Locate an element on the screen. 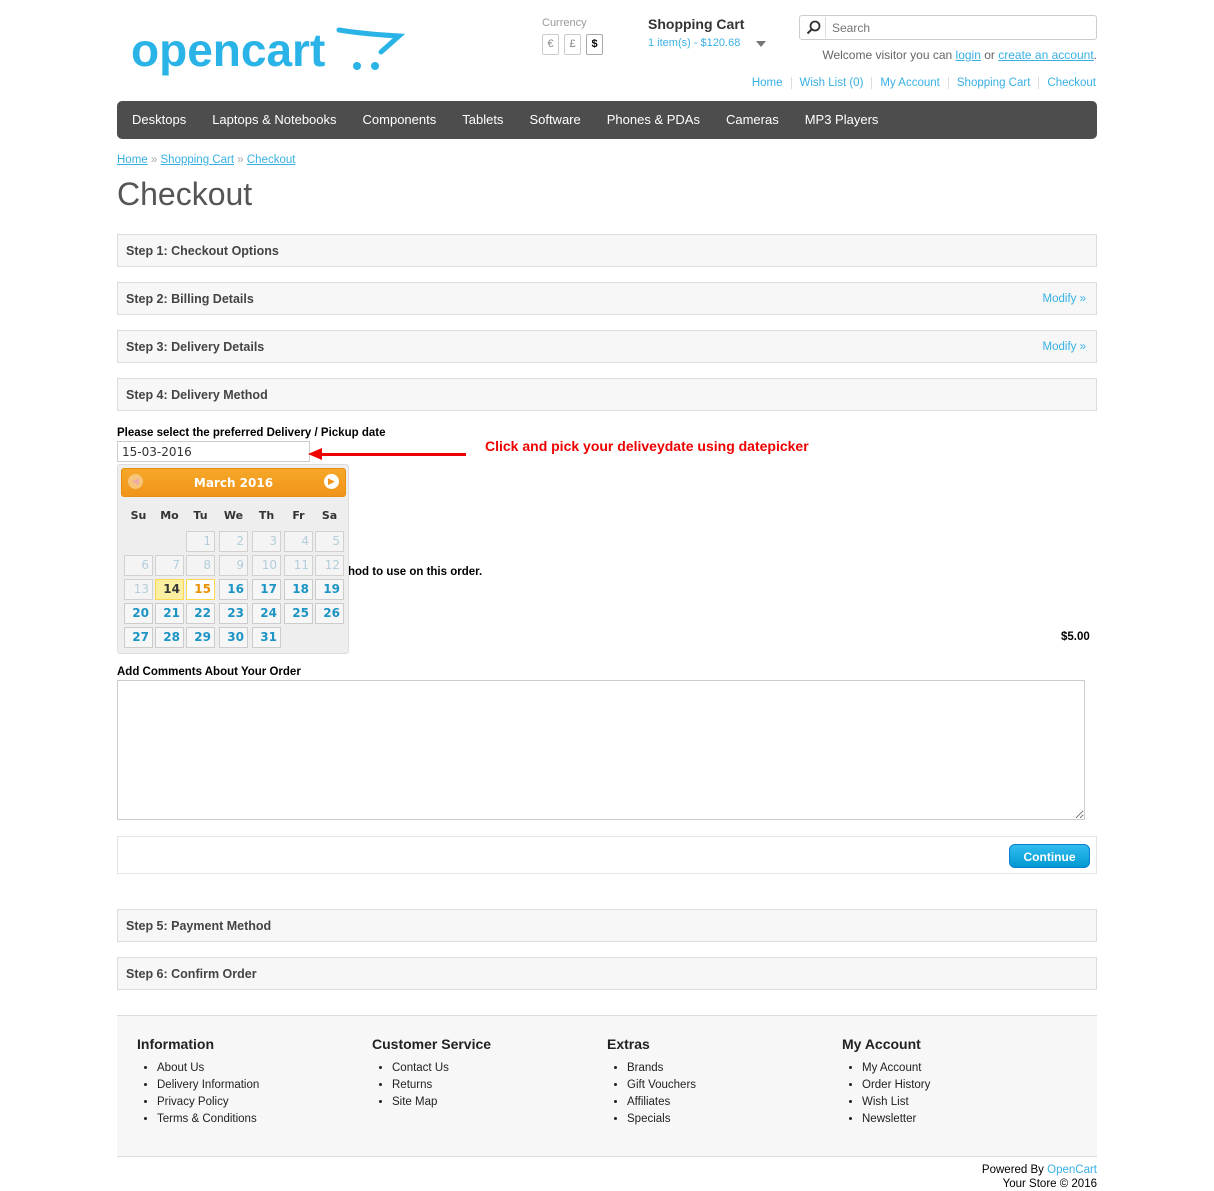  footer-link: Affiliates is located at coordinates (648, 1102).